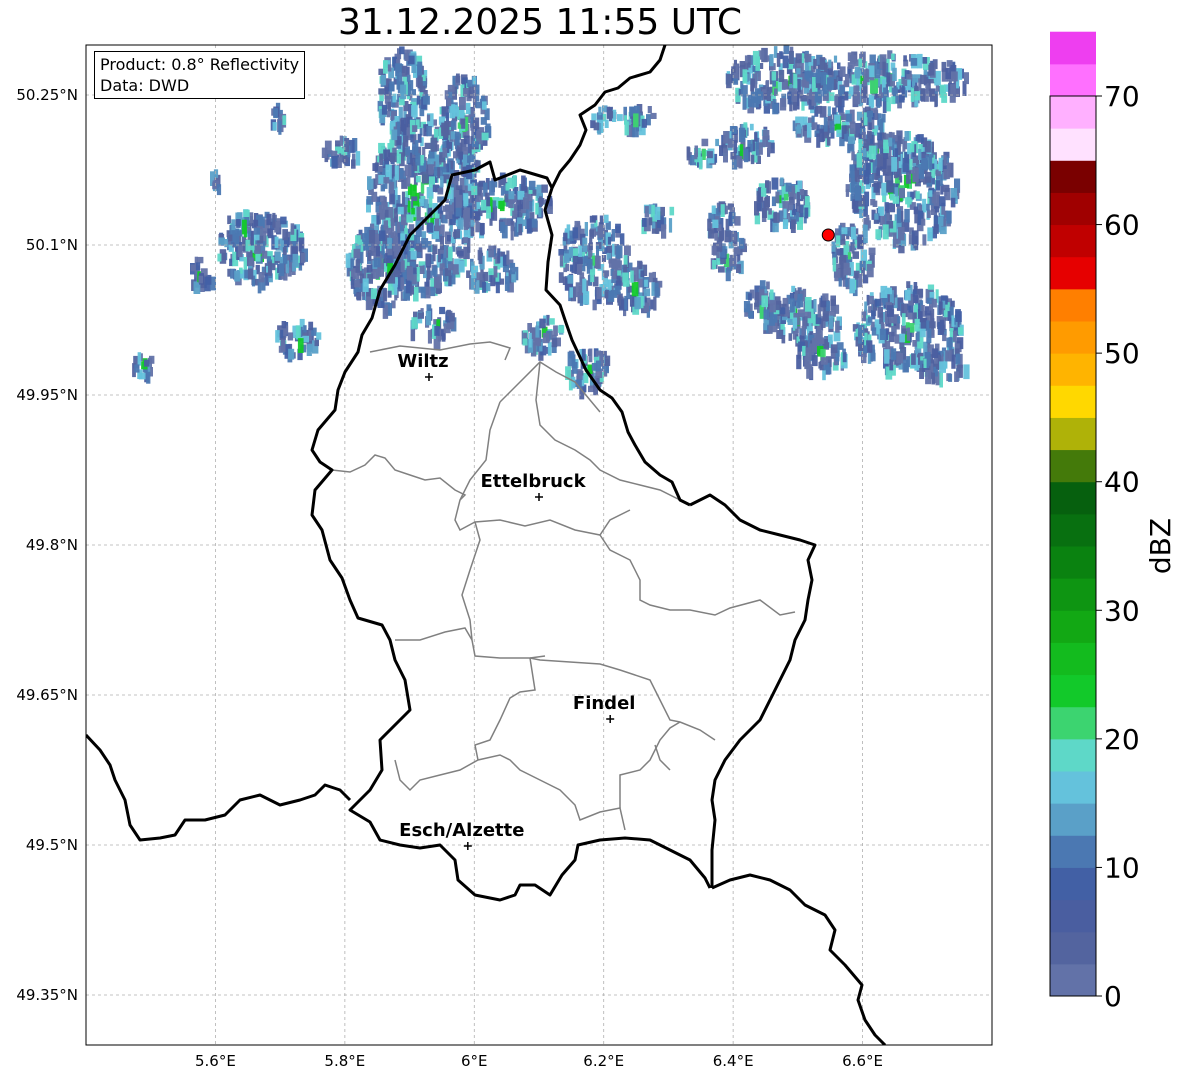  I want to click on city-label: Findel, so click(604, 703).